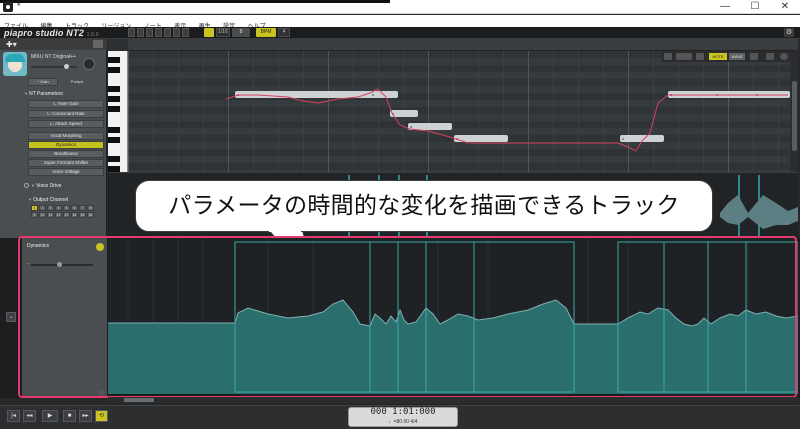  What do you see at coordinates (50, 208) in the screenshot?
I see `channel-3: 3` at bounding box center [50, 208].